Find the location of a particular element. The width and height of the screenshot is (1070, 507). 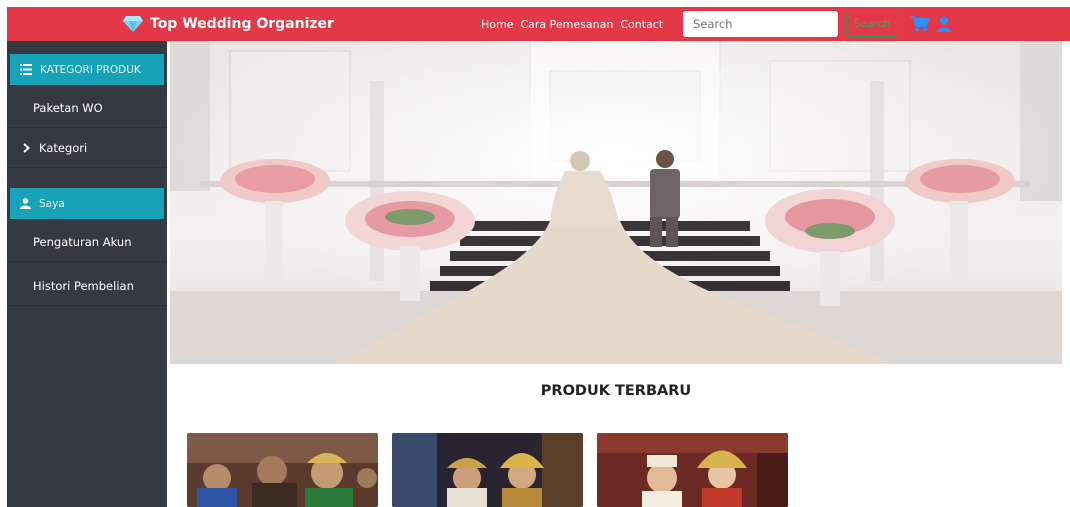

kategori-produk-label: KATEGORI PRODUK is located at coordinates (90, 69).